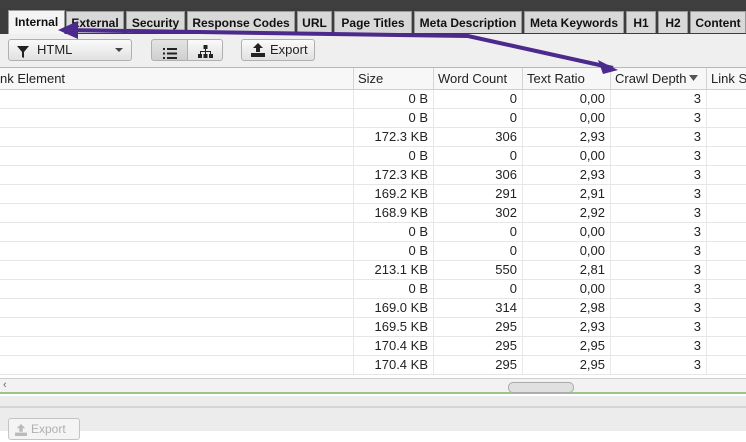 The height and width of the screenshot is (442, 746). What do you see at coordinates (641, 22) in the screenshot?
I see `tab-h1: H1` at bounding box center [641, 22].